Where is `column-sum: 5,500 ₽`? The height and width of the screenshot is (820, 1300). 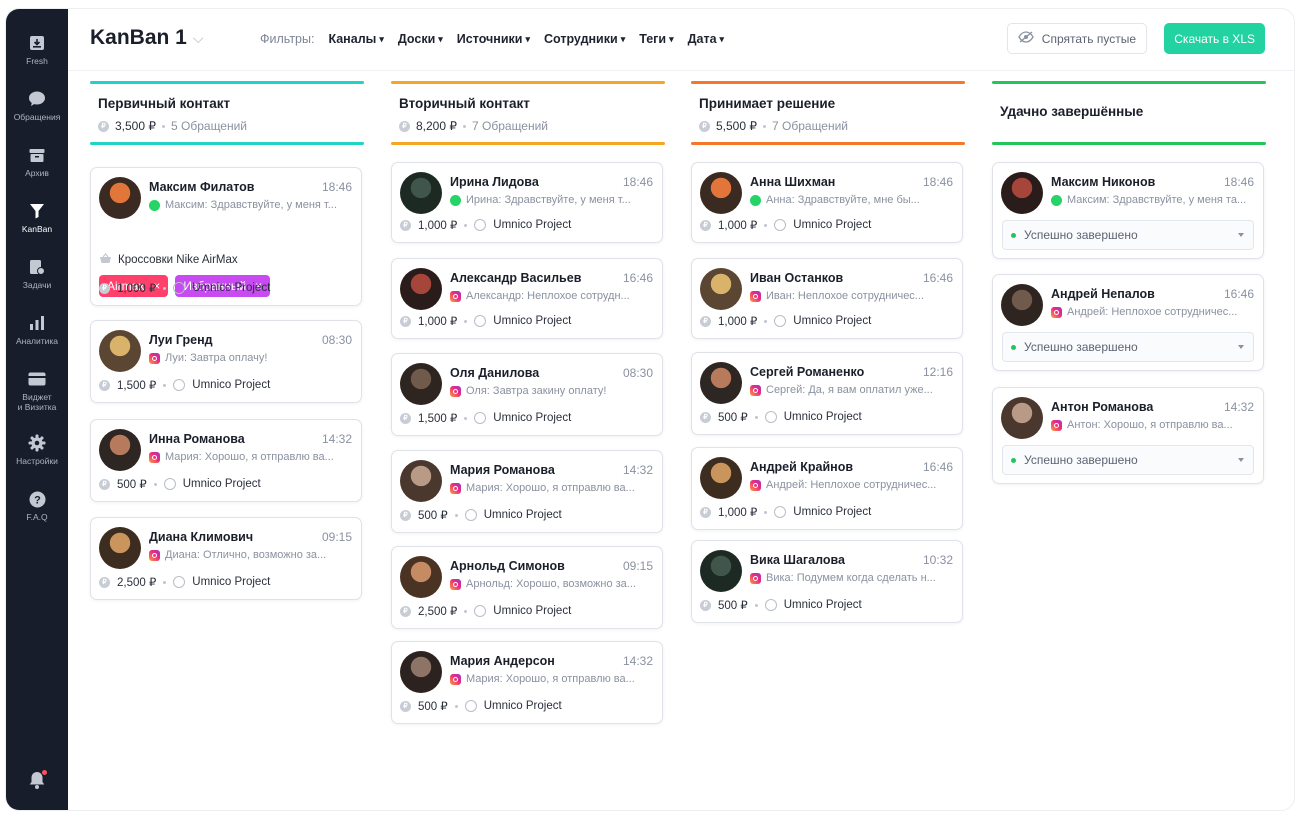 column-sum: 5,500 ₽ is located at coordinates (736, 126).